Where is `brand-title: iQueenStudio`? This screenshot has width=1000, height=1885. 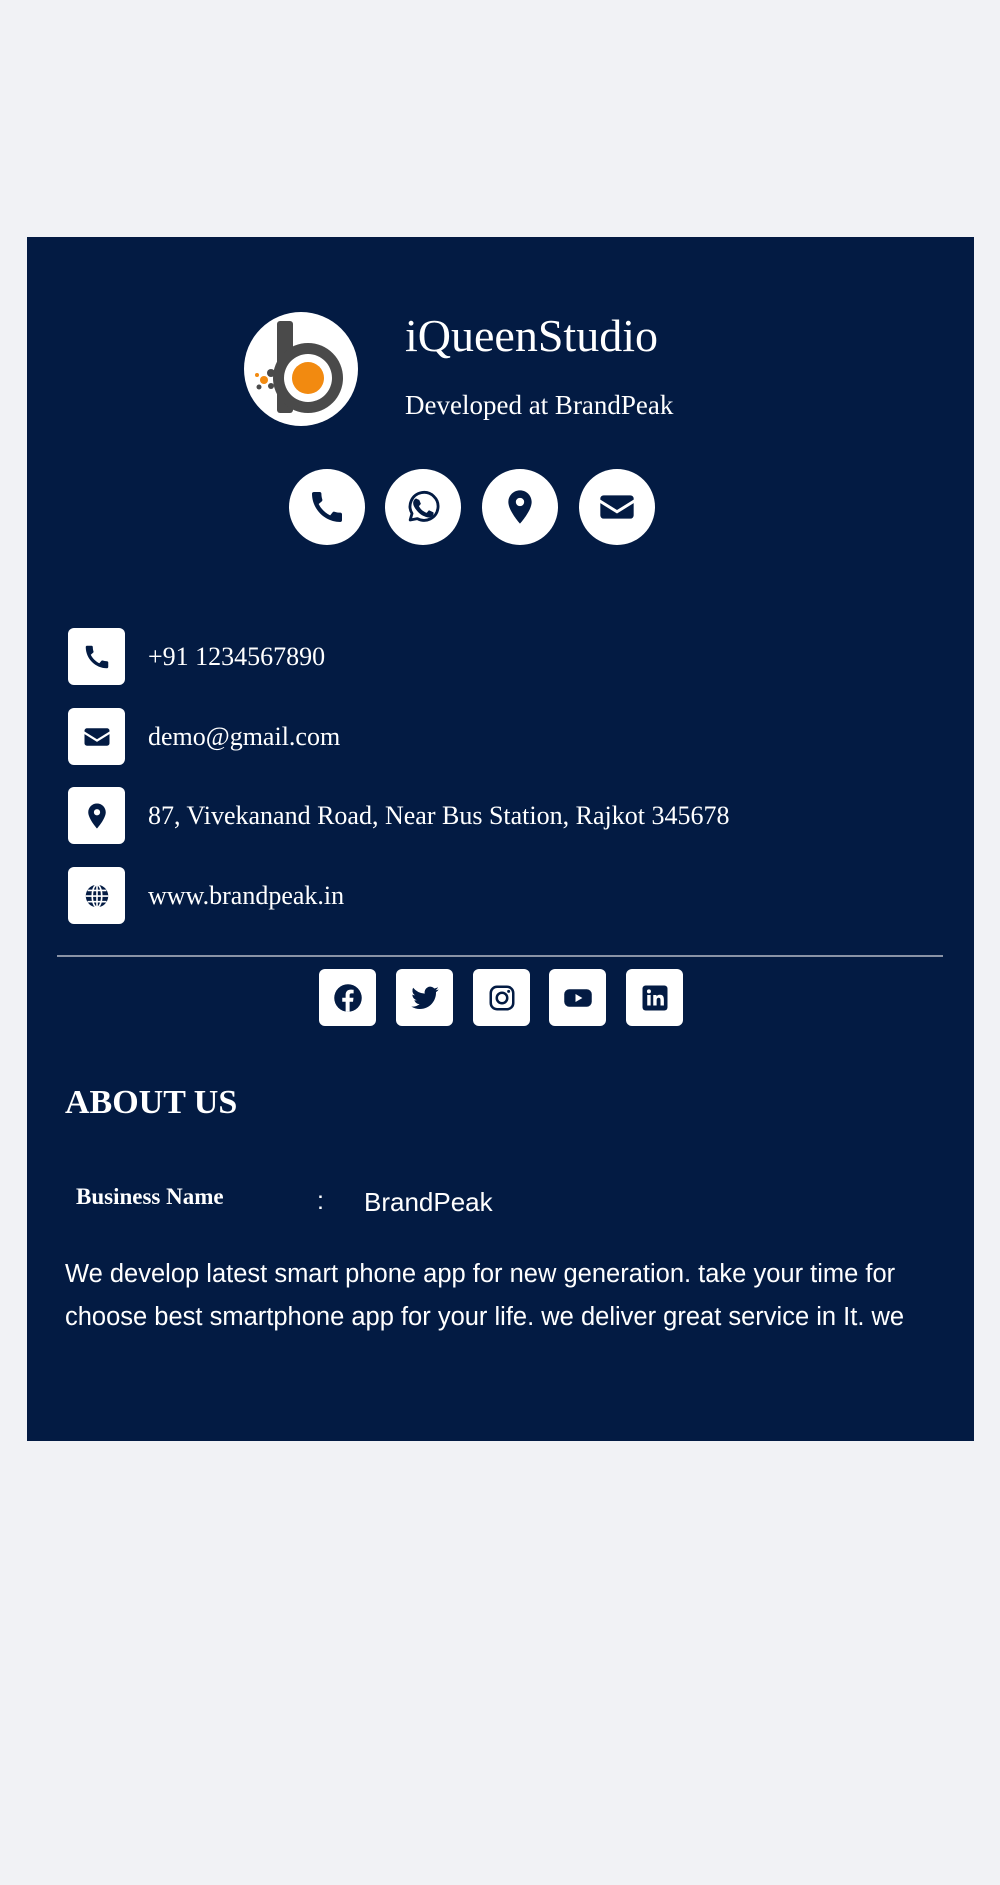 brand-title: iQueenStudio is located at coordinates (531, 335).